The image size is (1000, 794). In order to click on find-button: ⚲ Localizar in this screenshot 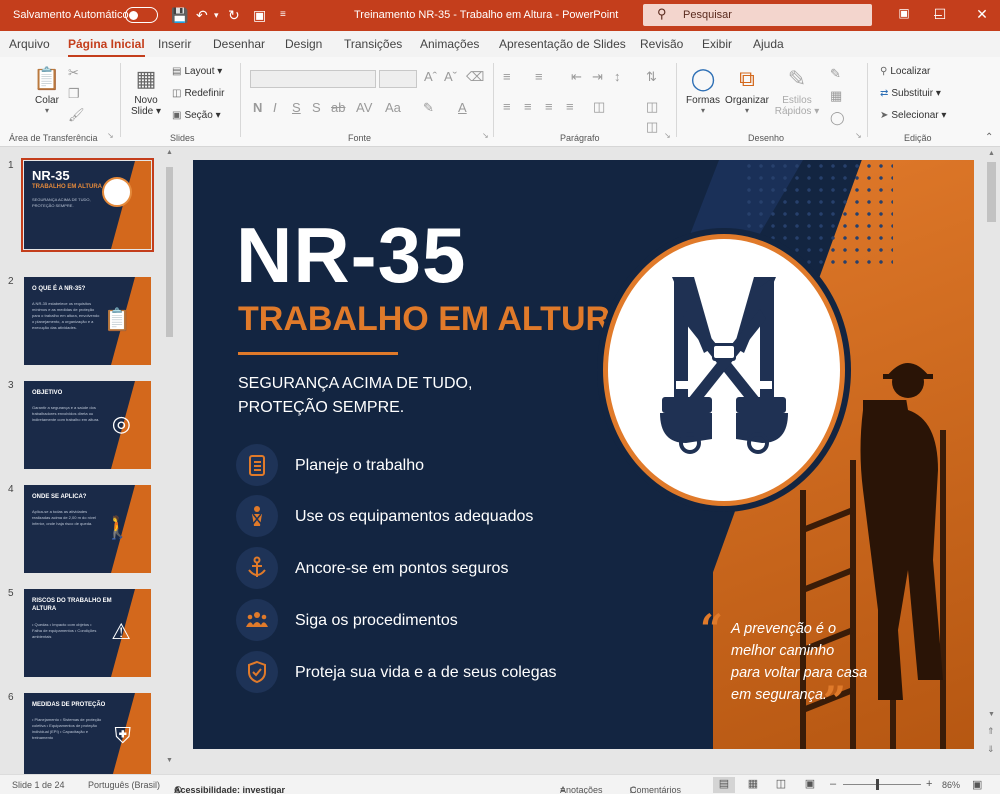, I will do `click(905, 71)`.